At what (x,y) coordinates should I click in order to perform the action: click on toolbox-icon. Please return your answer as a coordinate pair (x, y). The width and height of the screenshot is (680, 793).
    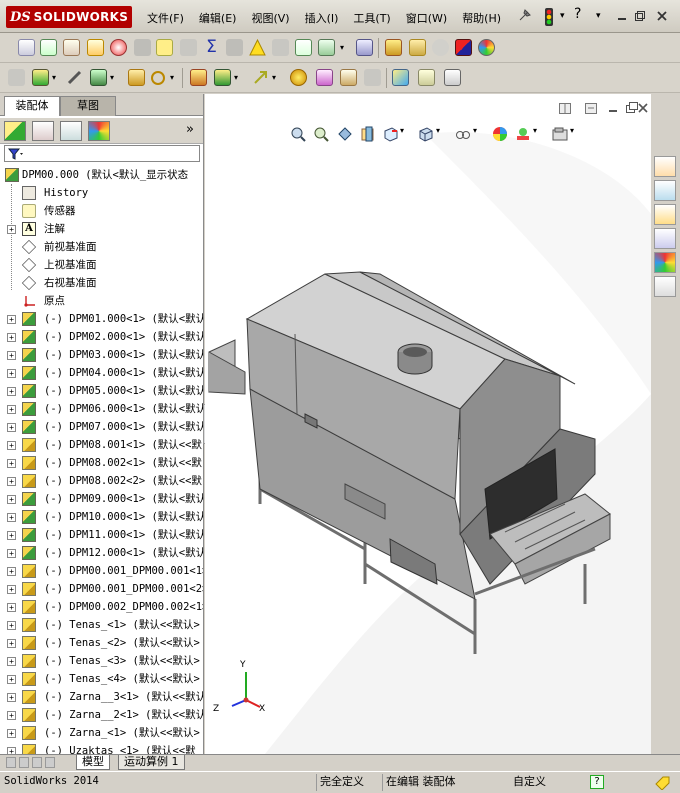
    Looking at the image, I should click on (417, 47).